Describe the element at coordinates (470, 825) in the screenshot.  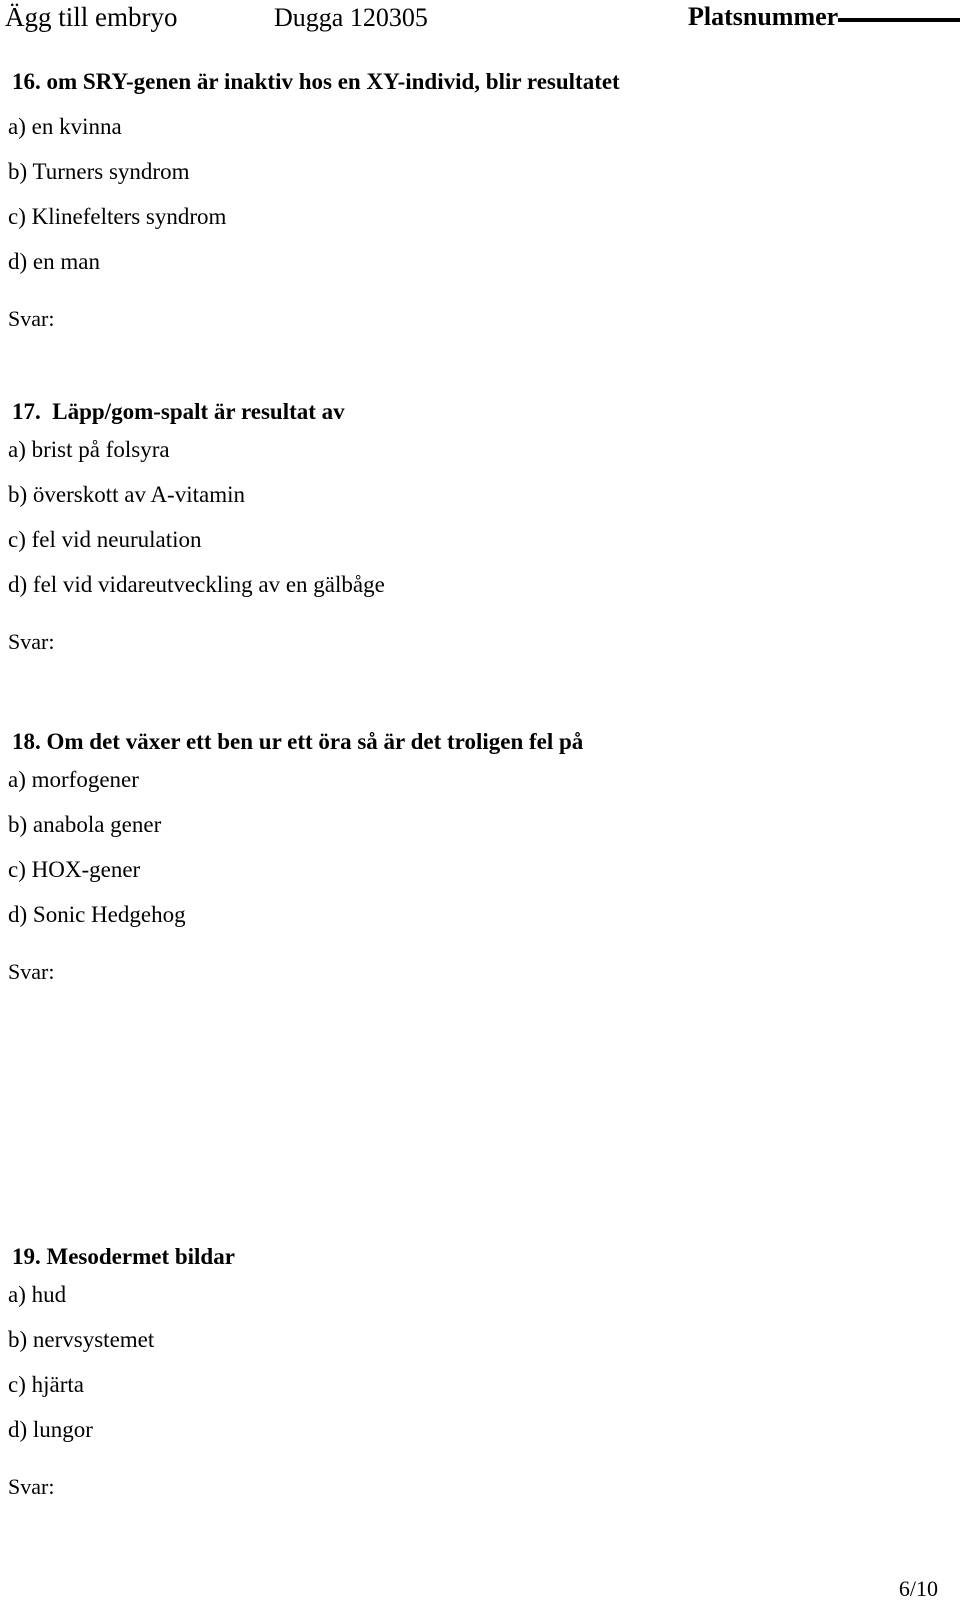
I see `question-18-option-b: b) anabola gener` at that location.